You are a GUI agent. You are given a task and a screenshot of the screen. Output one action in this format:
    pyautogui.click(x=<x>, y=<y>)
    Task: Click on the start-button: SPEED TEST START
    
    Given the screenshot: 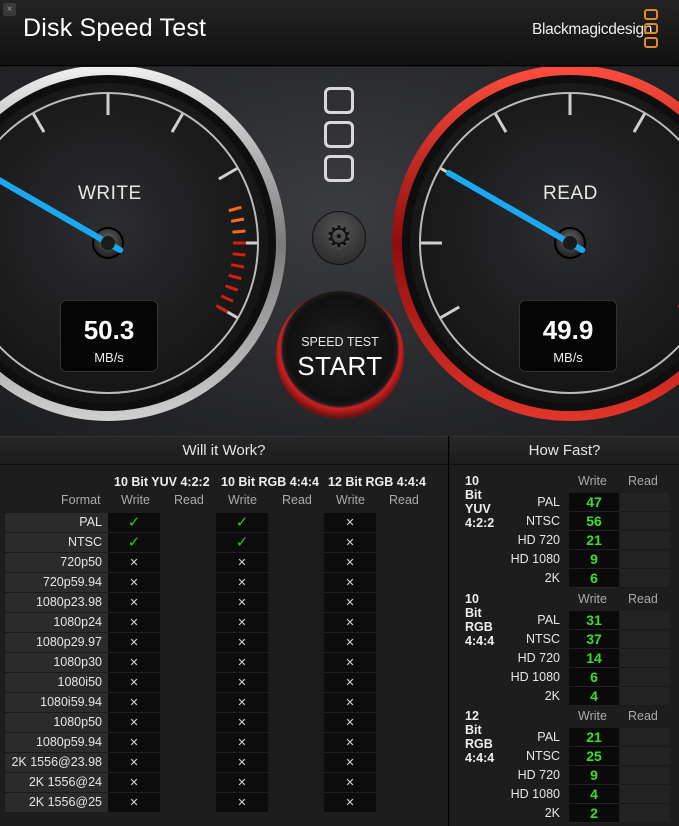 What is the action you would take?
    pyautogui.click(x=340, y=355)
    